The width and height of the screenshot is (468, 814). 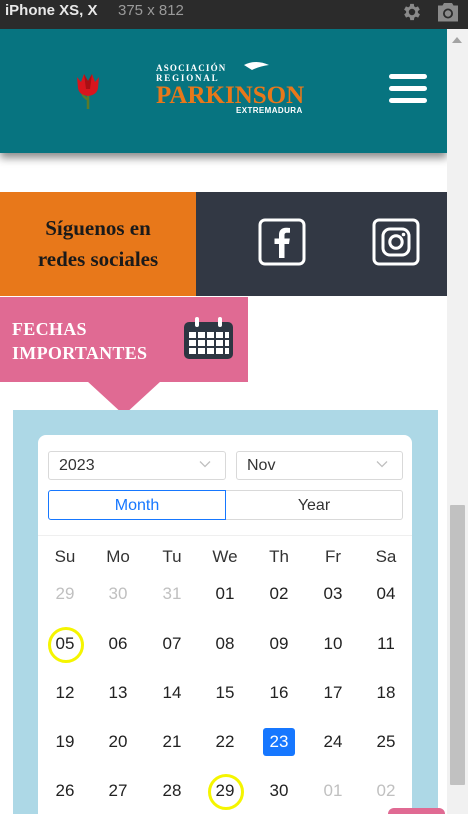 I want to click on hamburger-menu-button, so click(x=409, y=89).